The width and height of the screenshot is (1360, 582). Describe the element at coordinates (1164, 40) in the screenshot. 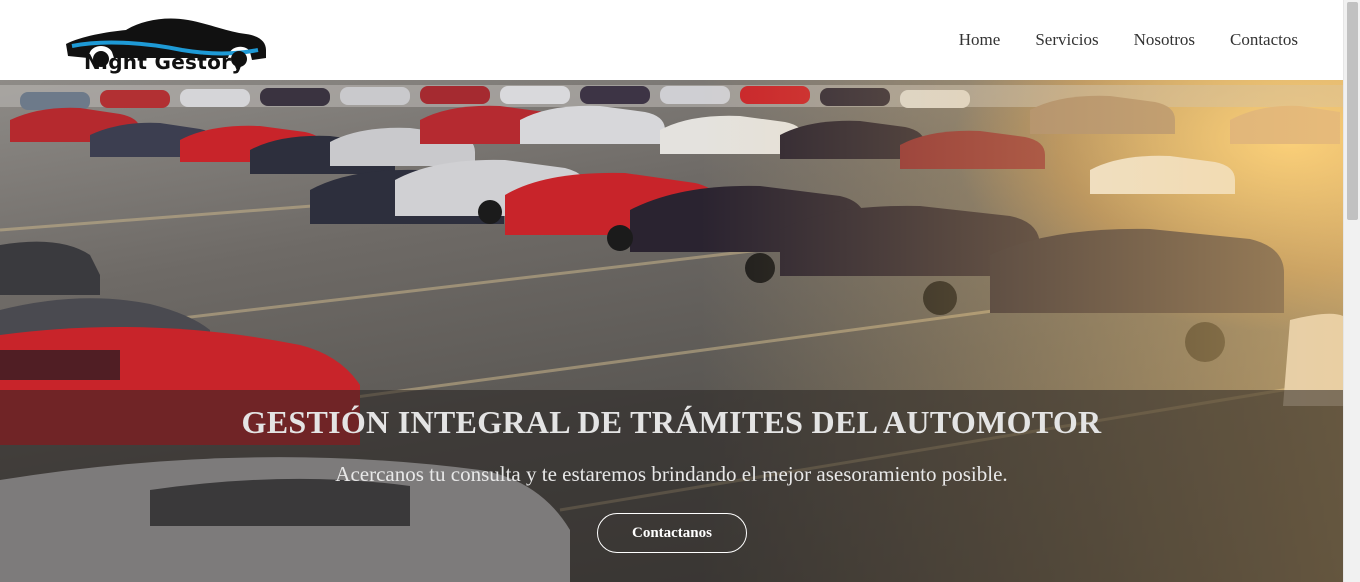

I see `nav-nosotros: Nosotros` at that location.